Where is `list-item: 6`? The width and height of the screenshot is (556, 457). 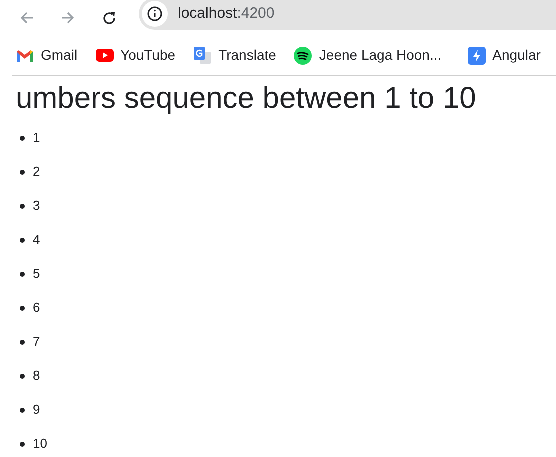 list-item: 6 is located at coordinates (36, 308).